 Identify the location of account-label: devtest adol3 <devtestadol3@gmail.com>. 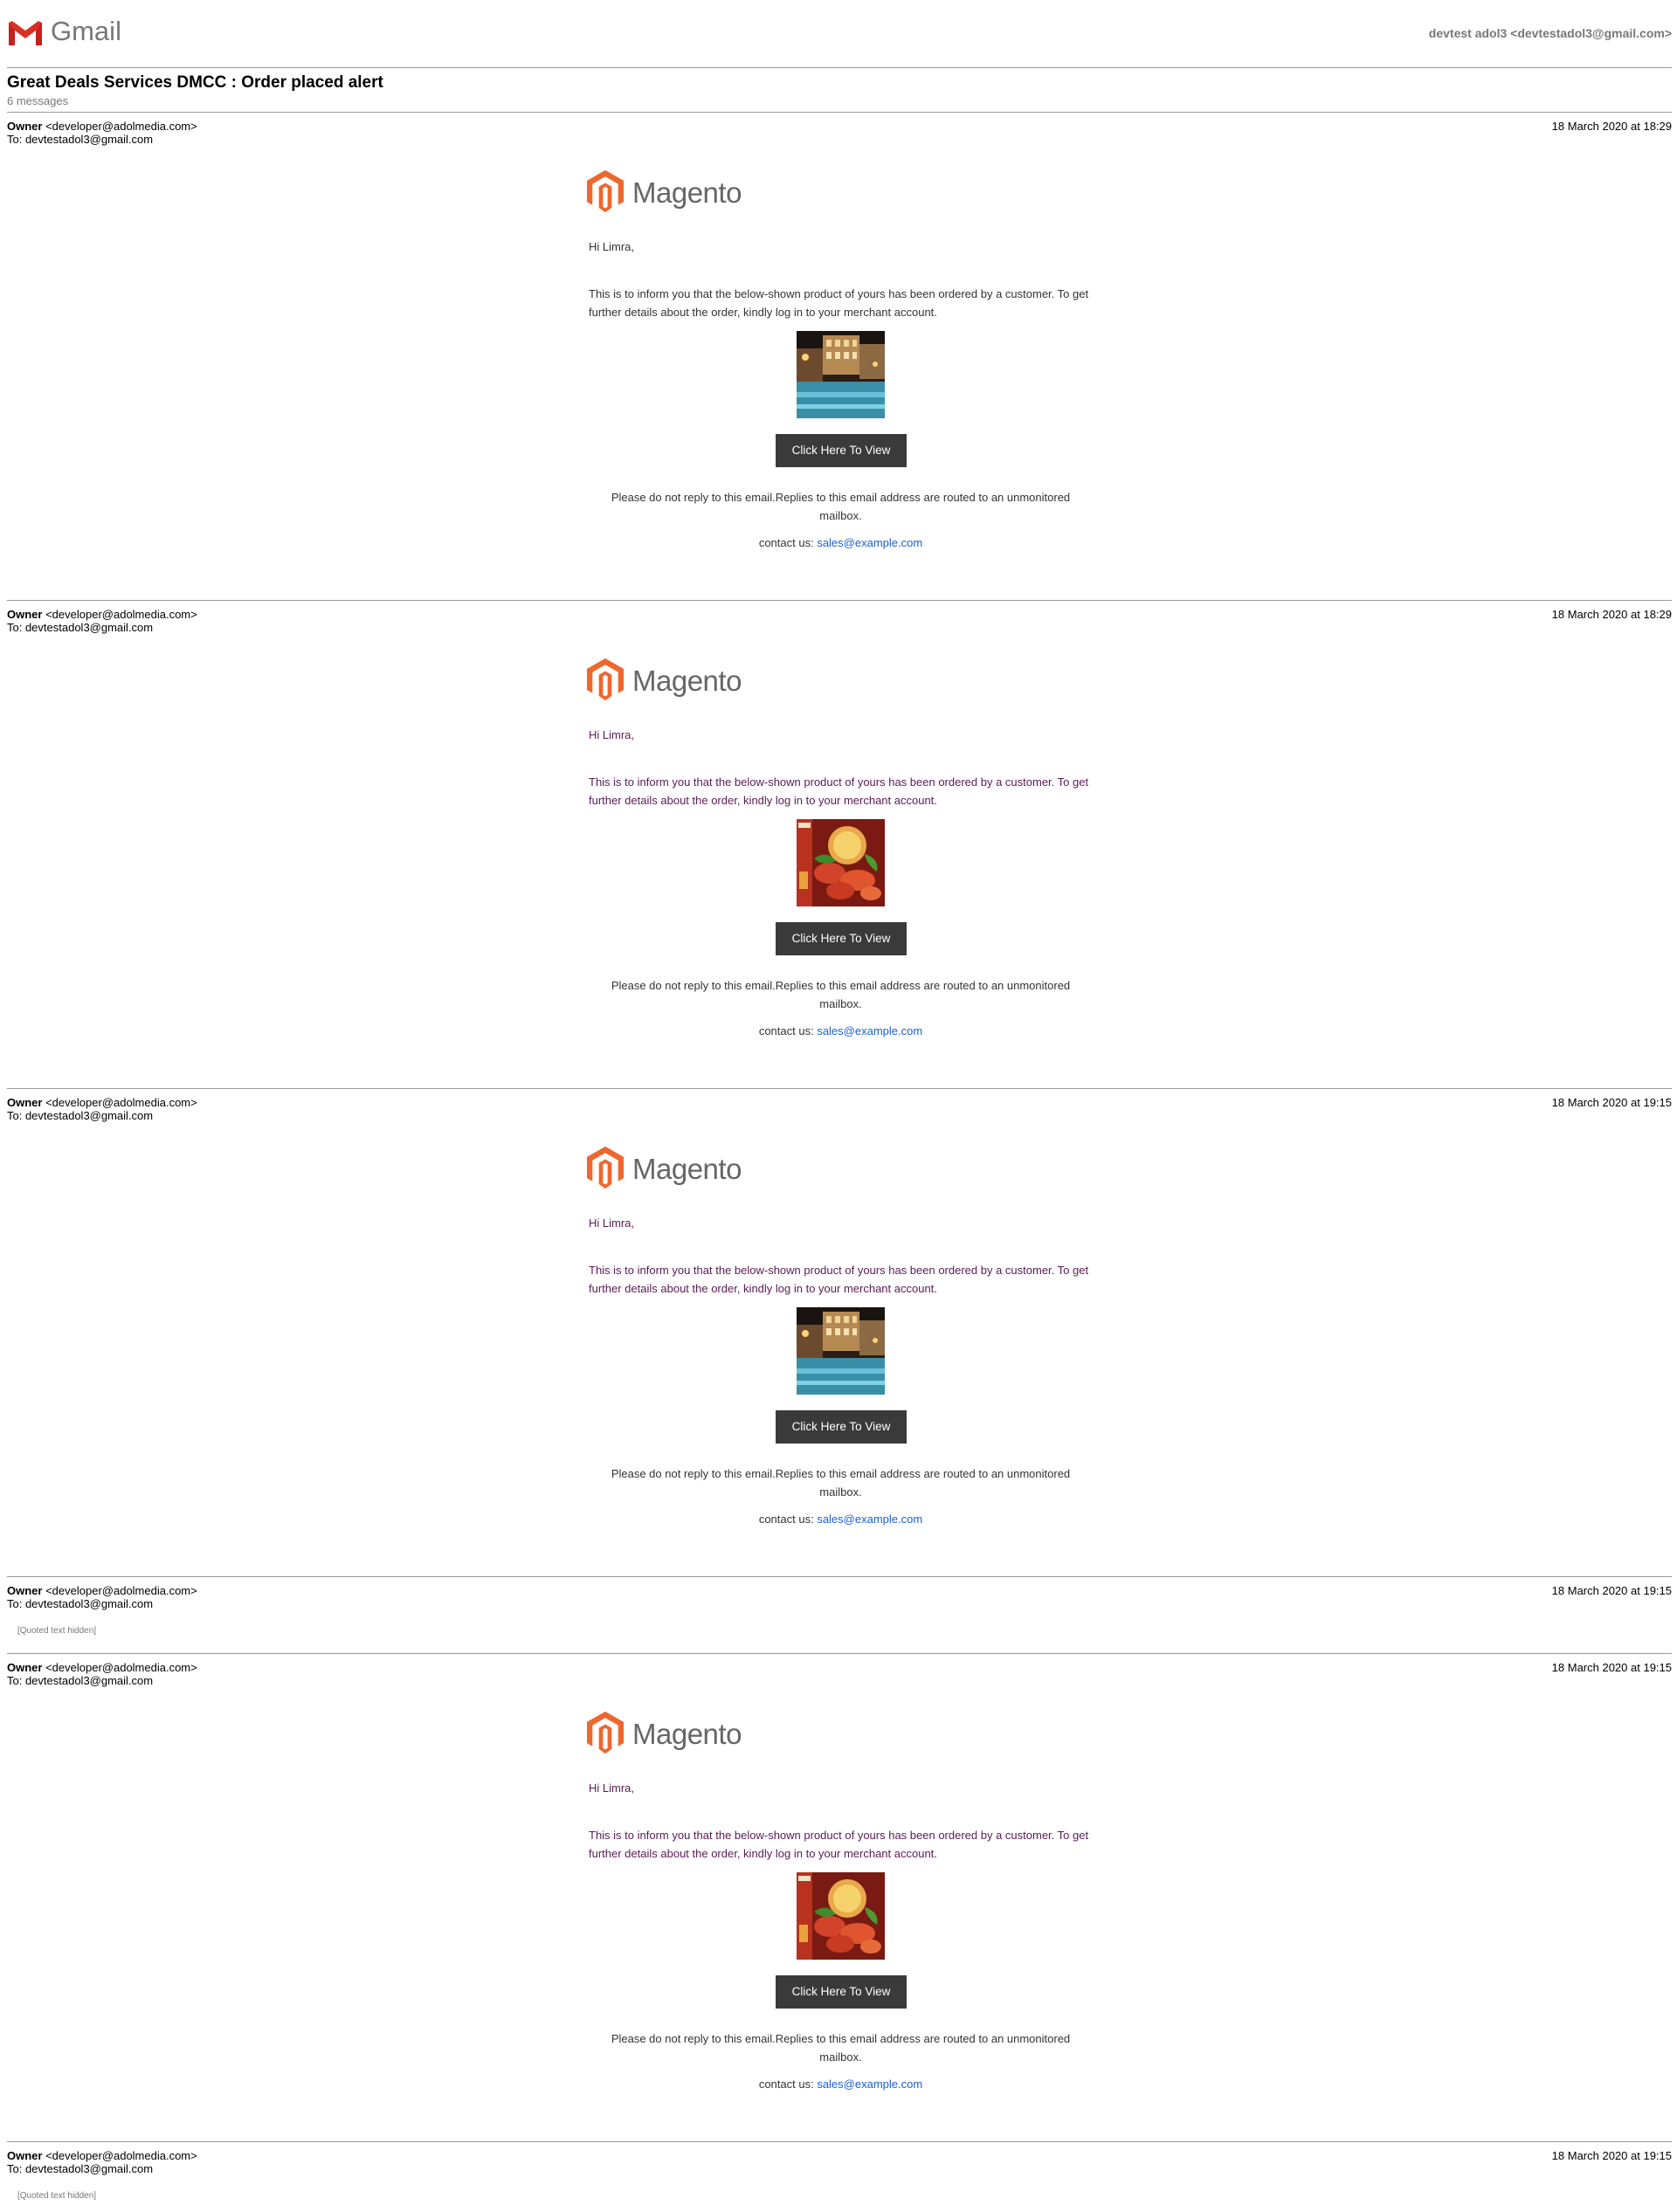
(1550, 33).